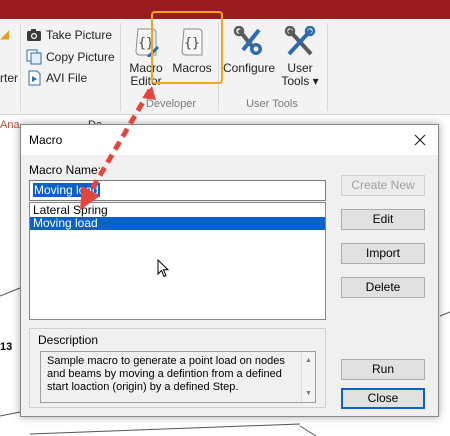 Image resolution: width=450 pixels, height=436 pixels. What do you see at coordinates (177, 223) in the screenshot?
I see `list-item: Moving load` at bounding box center [177, 223].